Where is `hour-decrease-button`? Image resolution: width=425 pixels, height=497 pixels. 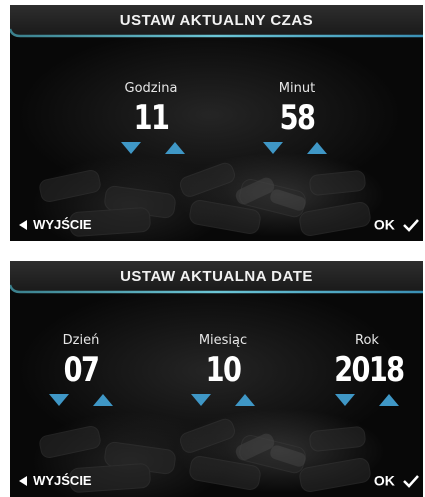
hour-decrease-button is located at coordinates (131, 148).